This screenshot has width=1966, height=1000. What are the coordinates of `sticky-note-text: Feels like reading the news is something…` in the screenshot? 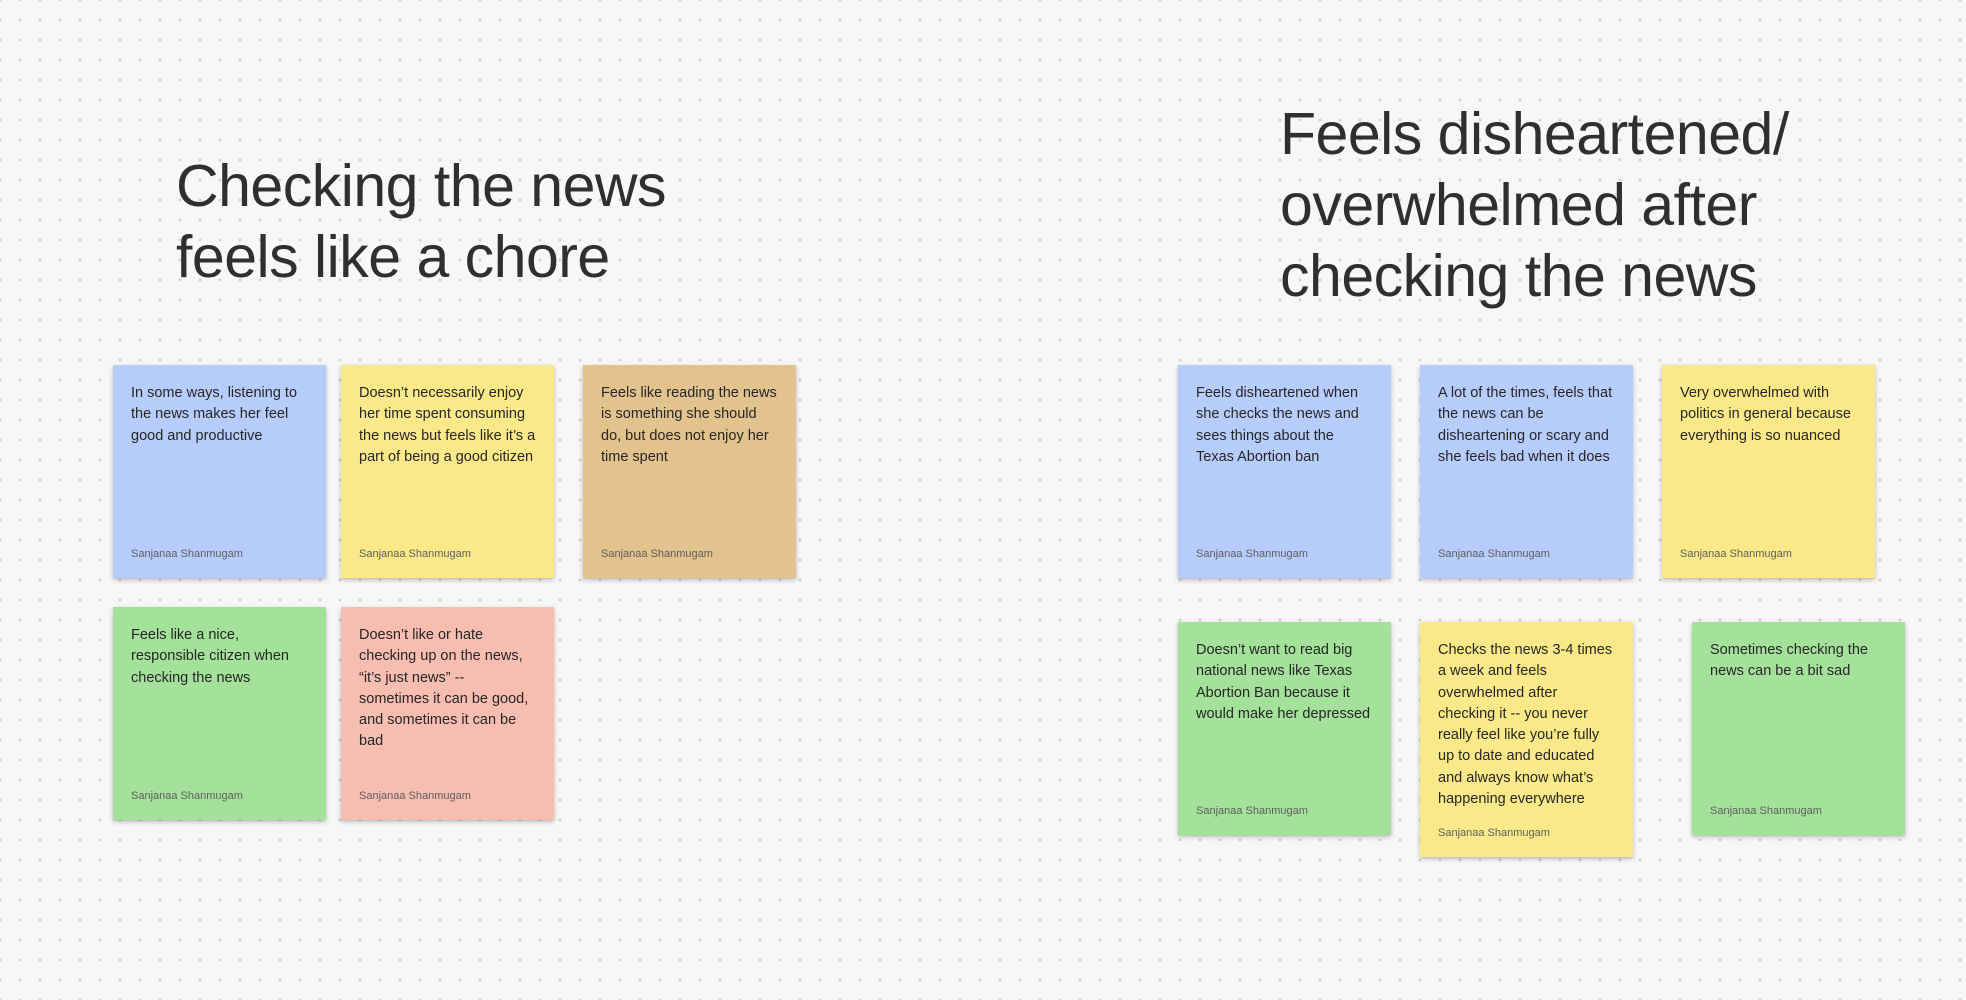 It's located at (689, 425).